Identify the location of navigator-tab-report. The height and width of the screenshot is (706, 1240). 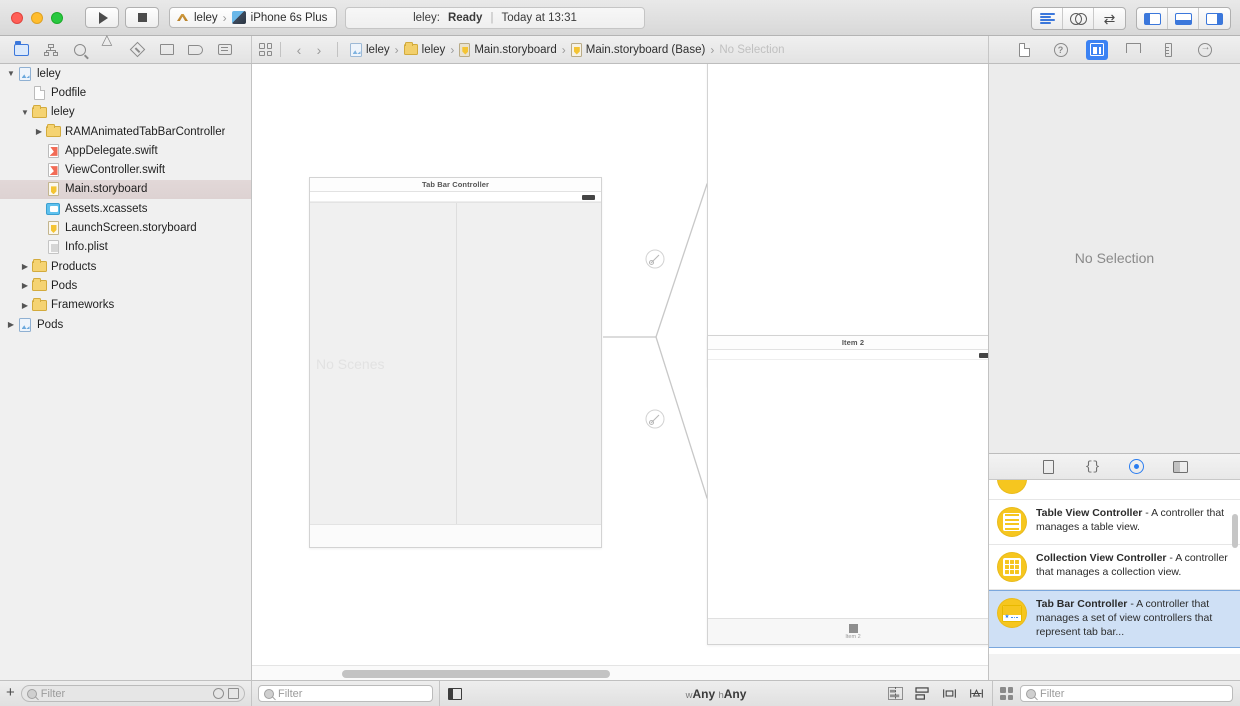
(224, 50).